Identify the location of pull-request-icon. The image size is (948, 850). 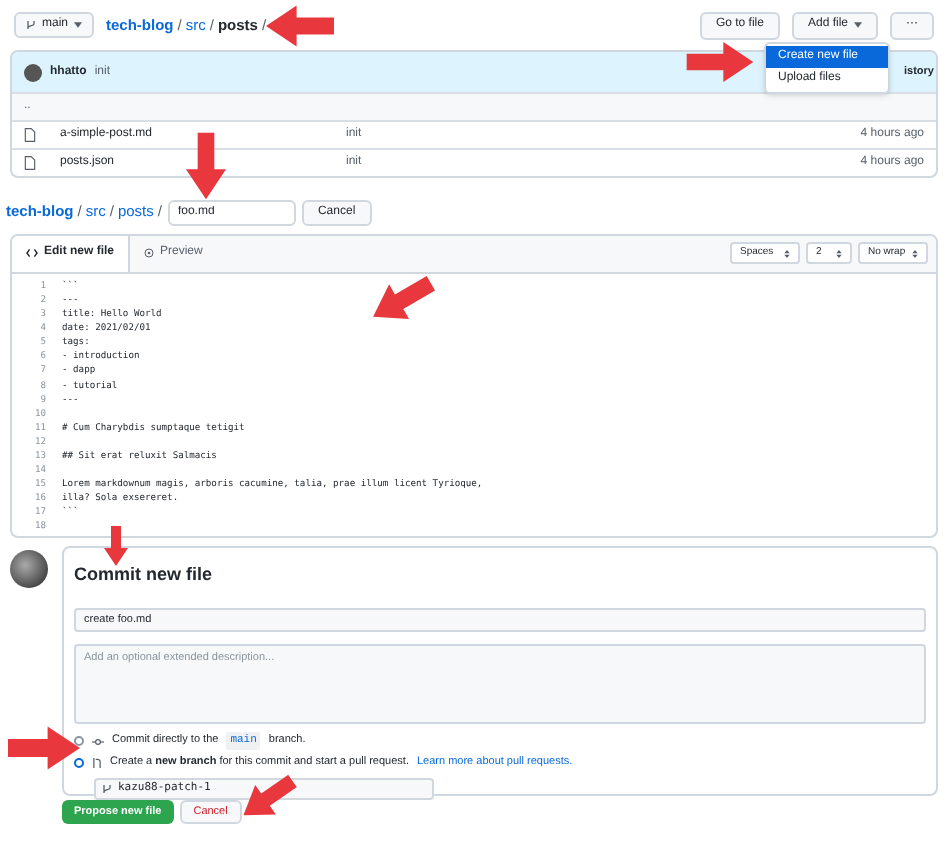
(97, 763).